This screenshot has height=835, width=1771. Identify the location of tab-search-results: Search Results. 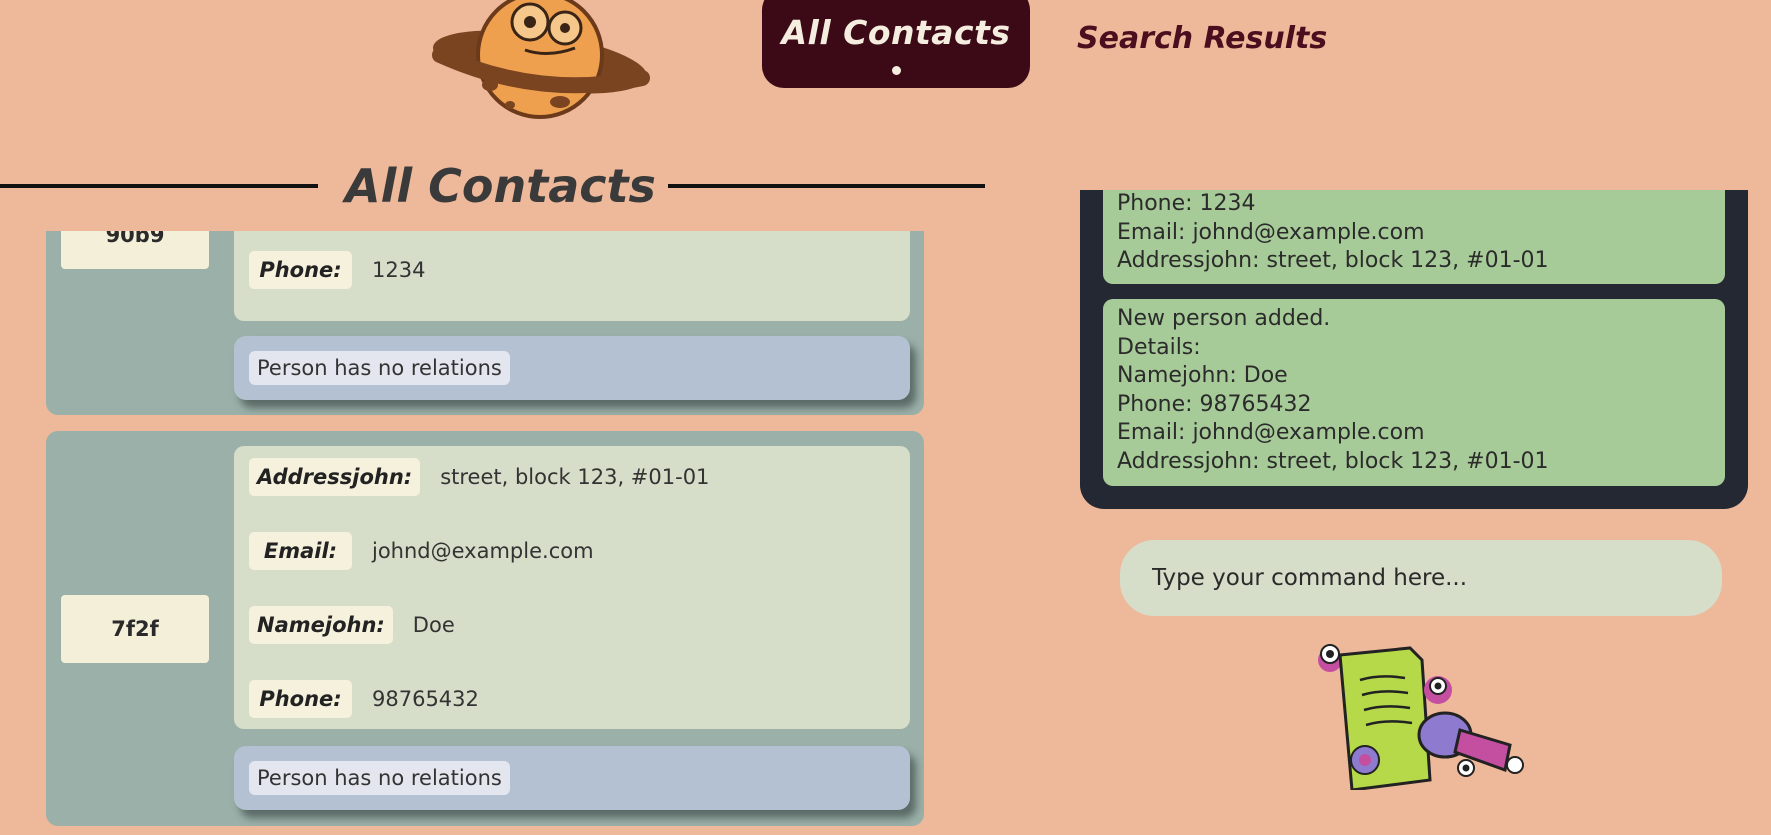
(1202, 39).